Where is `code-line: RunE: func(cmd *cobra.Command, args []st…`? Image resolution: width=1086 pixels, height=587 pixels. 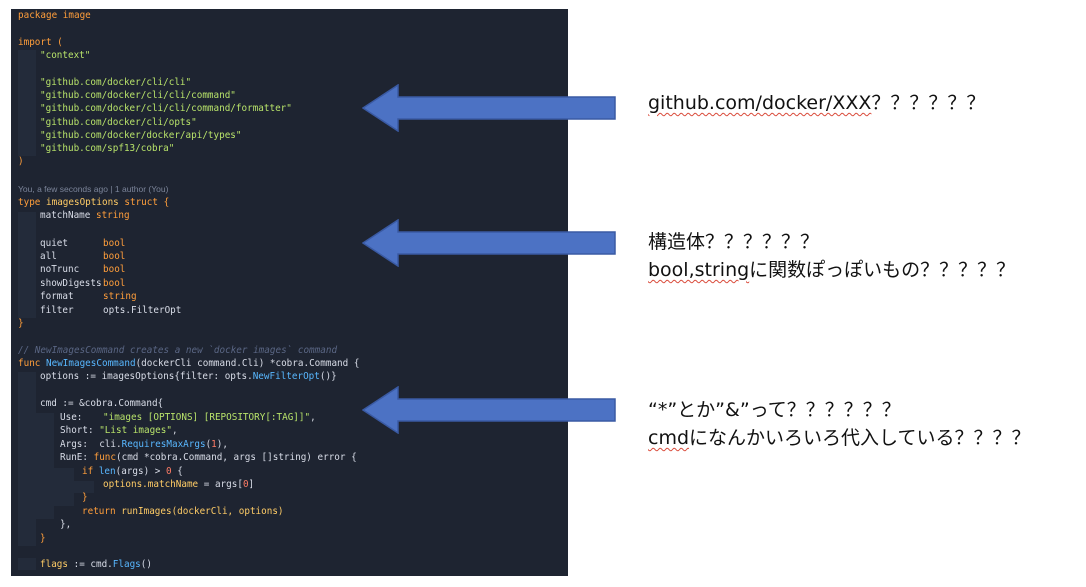
code-line: RunE: func(cmd *cobra.Command, args []st… is located at coordinates (208, 457).